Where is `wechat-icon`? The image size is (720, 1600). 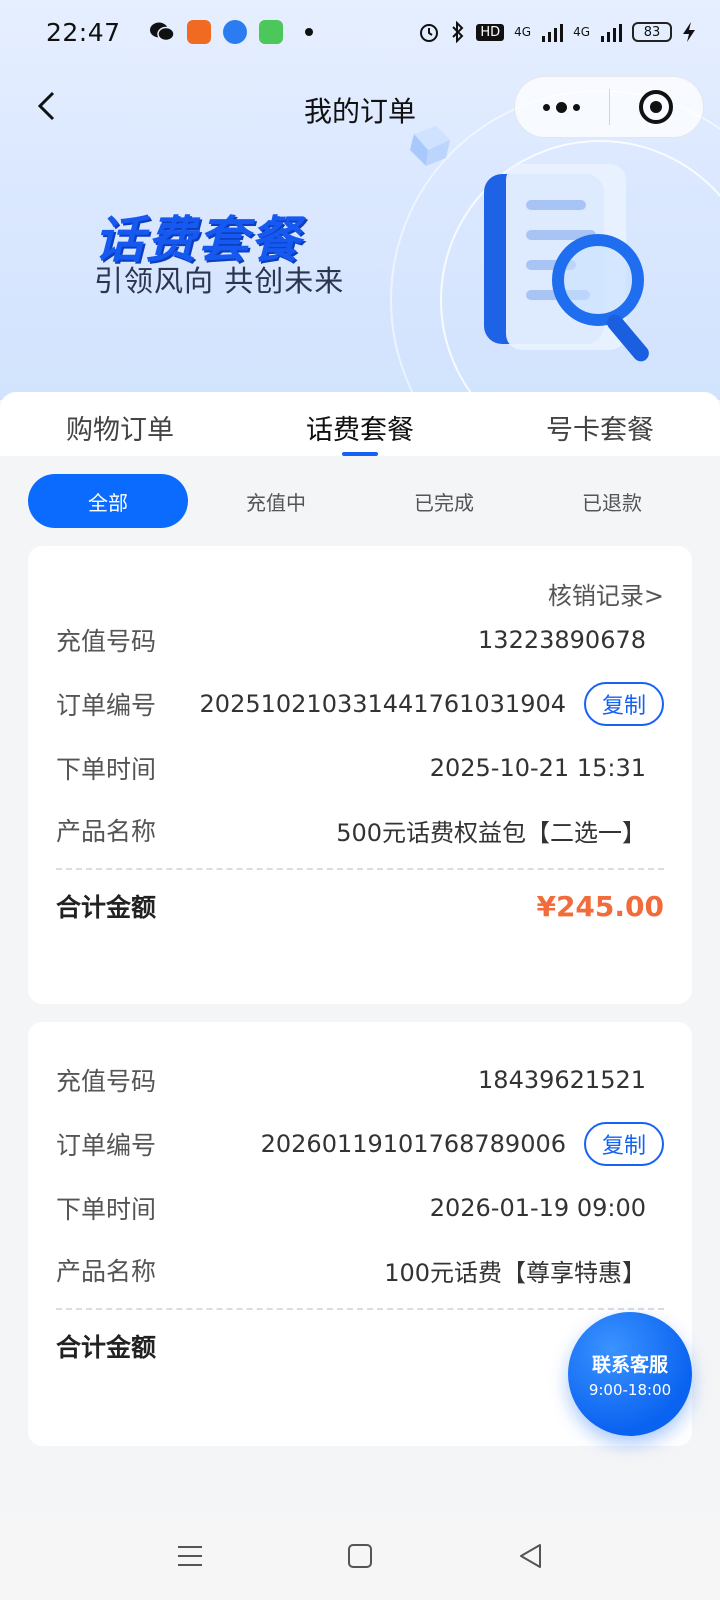 wechat-icon is located at coordinates (162, 32).